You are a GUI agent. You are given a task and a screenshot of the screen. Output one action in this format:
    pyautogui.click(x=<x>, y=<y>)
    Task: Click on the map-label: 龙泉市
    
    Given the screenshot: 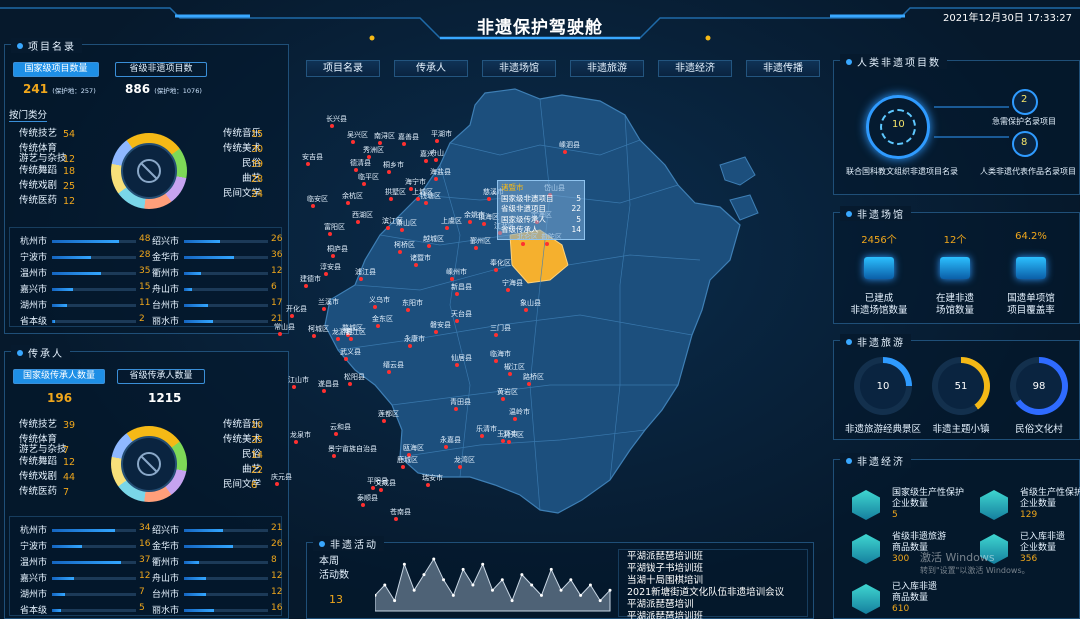 What is the action you would take?
    pyautogui.click(x=300, y=435)
    